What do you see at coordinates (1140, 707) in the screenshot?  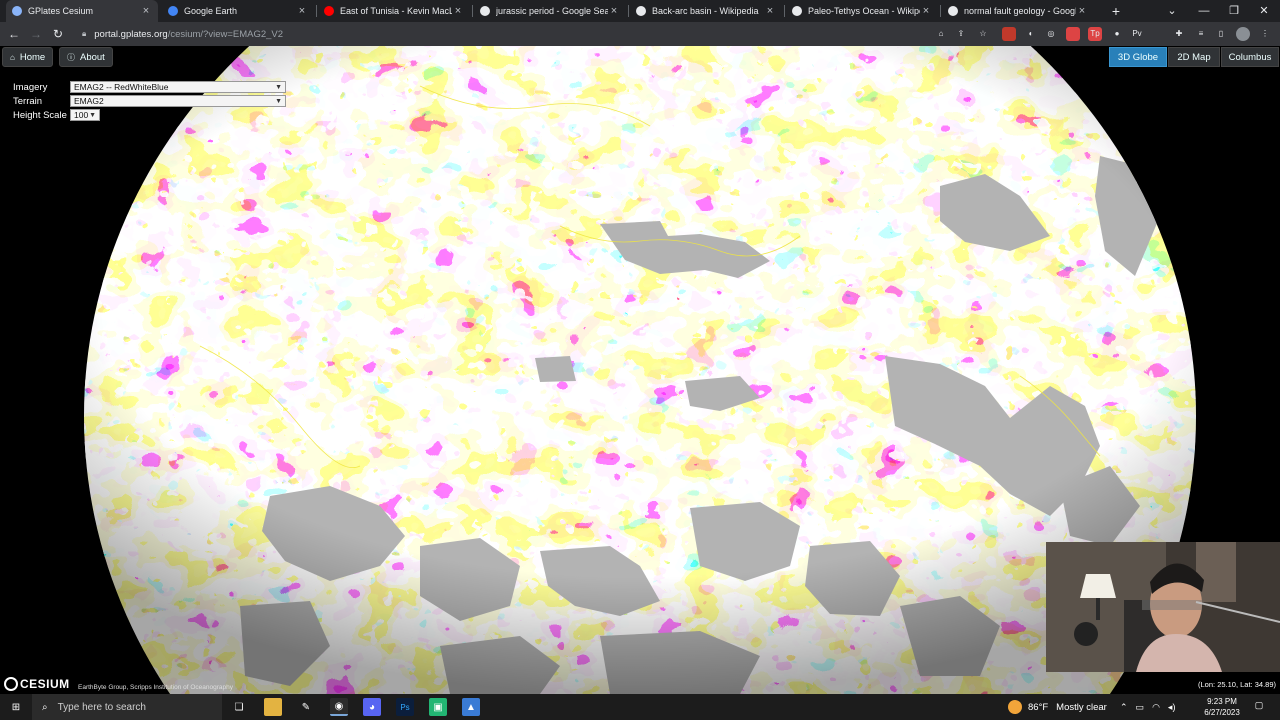 I see `network-icon: ▭` at bounding box center [1140, 707].